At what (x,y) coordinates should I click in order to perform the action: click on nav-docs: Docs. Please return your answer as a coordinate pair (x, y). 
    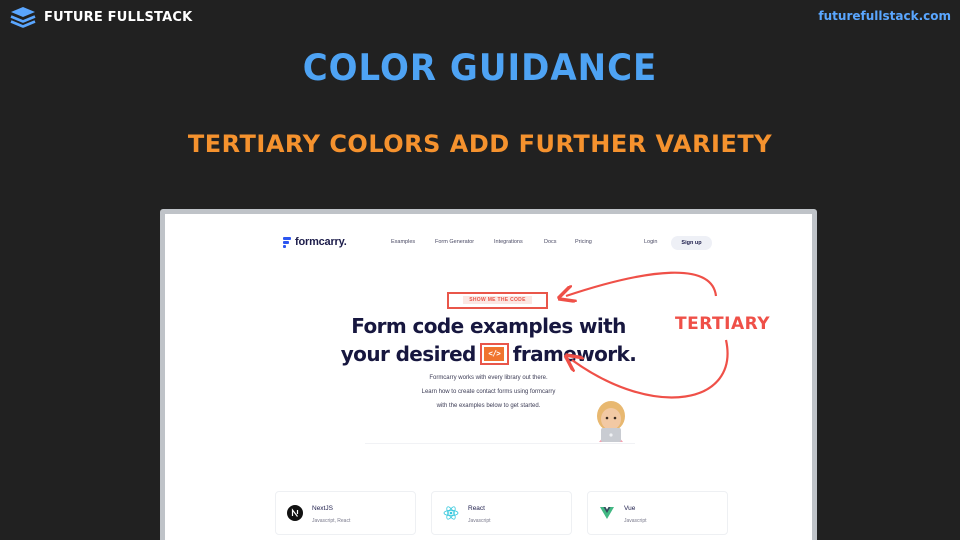
    Looking at the image, I should click on (550, 242).